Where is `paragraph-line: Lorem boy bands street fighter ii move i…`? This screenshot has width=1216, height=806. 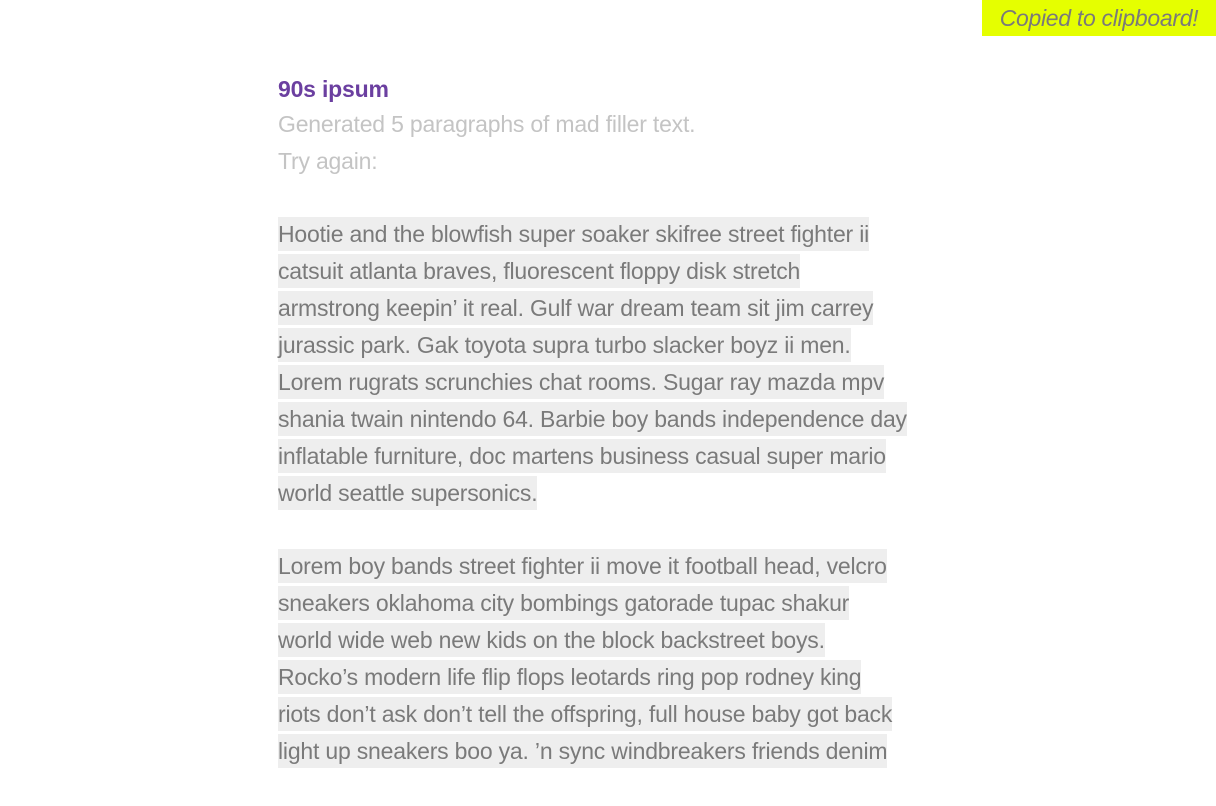
paragraph-line: Lorem boy bands street fighter ii move i… is located at coordinates (582, 566).